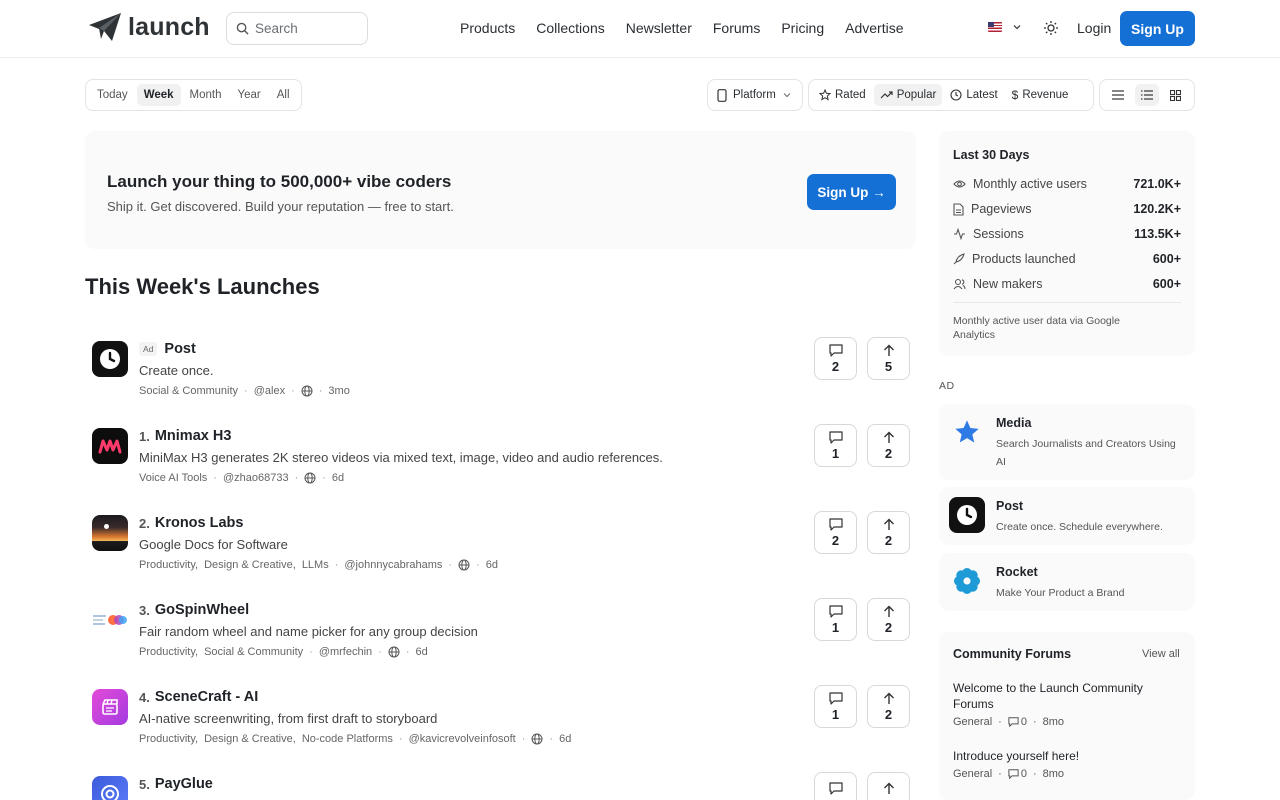 The width and height of the screenshot is (1280, 800). What do you see at coordinates (802, 28) in the screenshot?
I see `nav-pricing: Pricing` at bounding box center [802, 28].